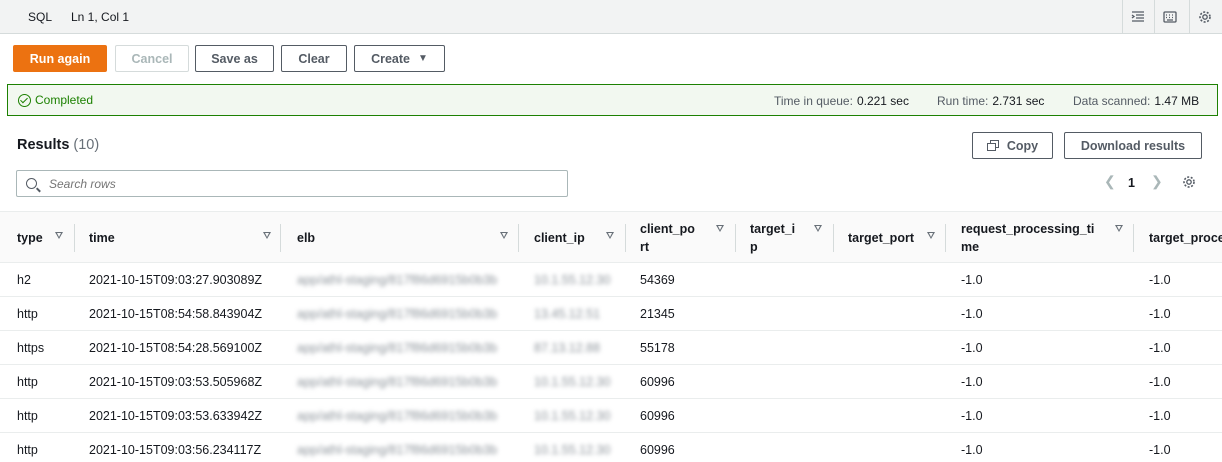 The height and width of the screenshot is (462, 1222). I want to click on editor-status-bar: SQL Ln 1, Col 1, so click(611, 17).